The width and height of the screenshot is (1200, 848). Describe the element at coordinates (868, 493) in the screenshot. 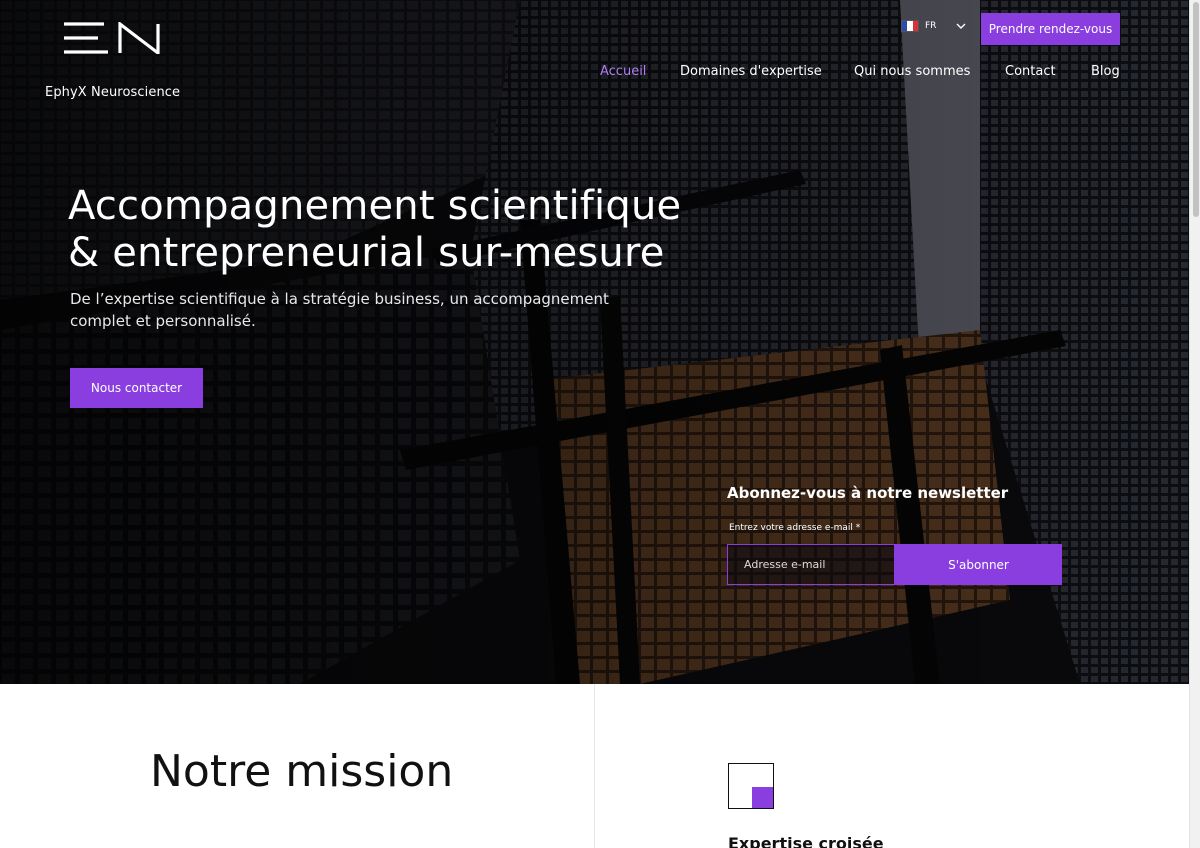

I see `newsletter-title: Abonnez-vous à notre newsletter` at that location.